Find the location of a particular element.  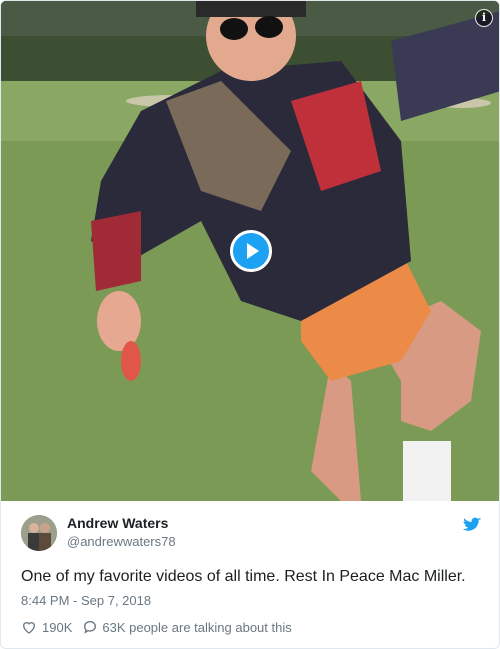

tweet-actions: 190K 63K people are talking about this is located at coordinates (156, 627).